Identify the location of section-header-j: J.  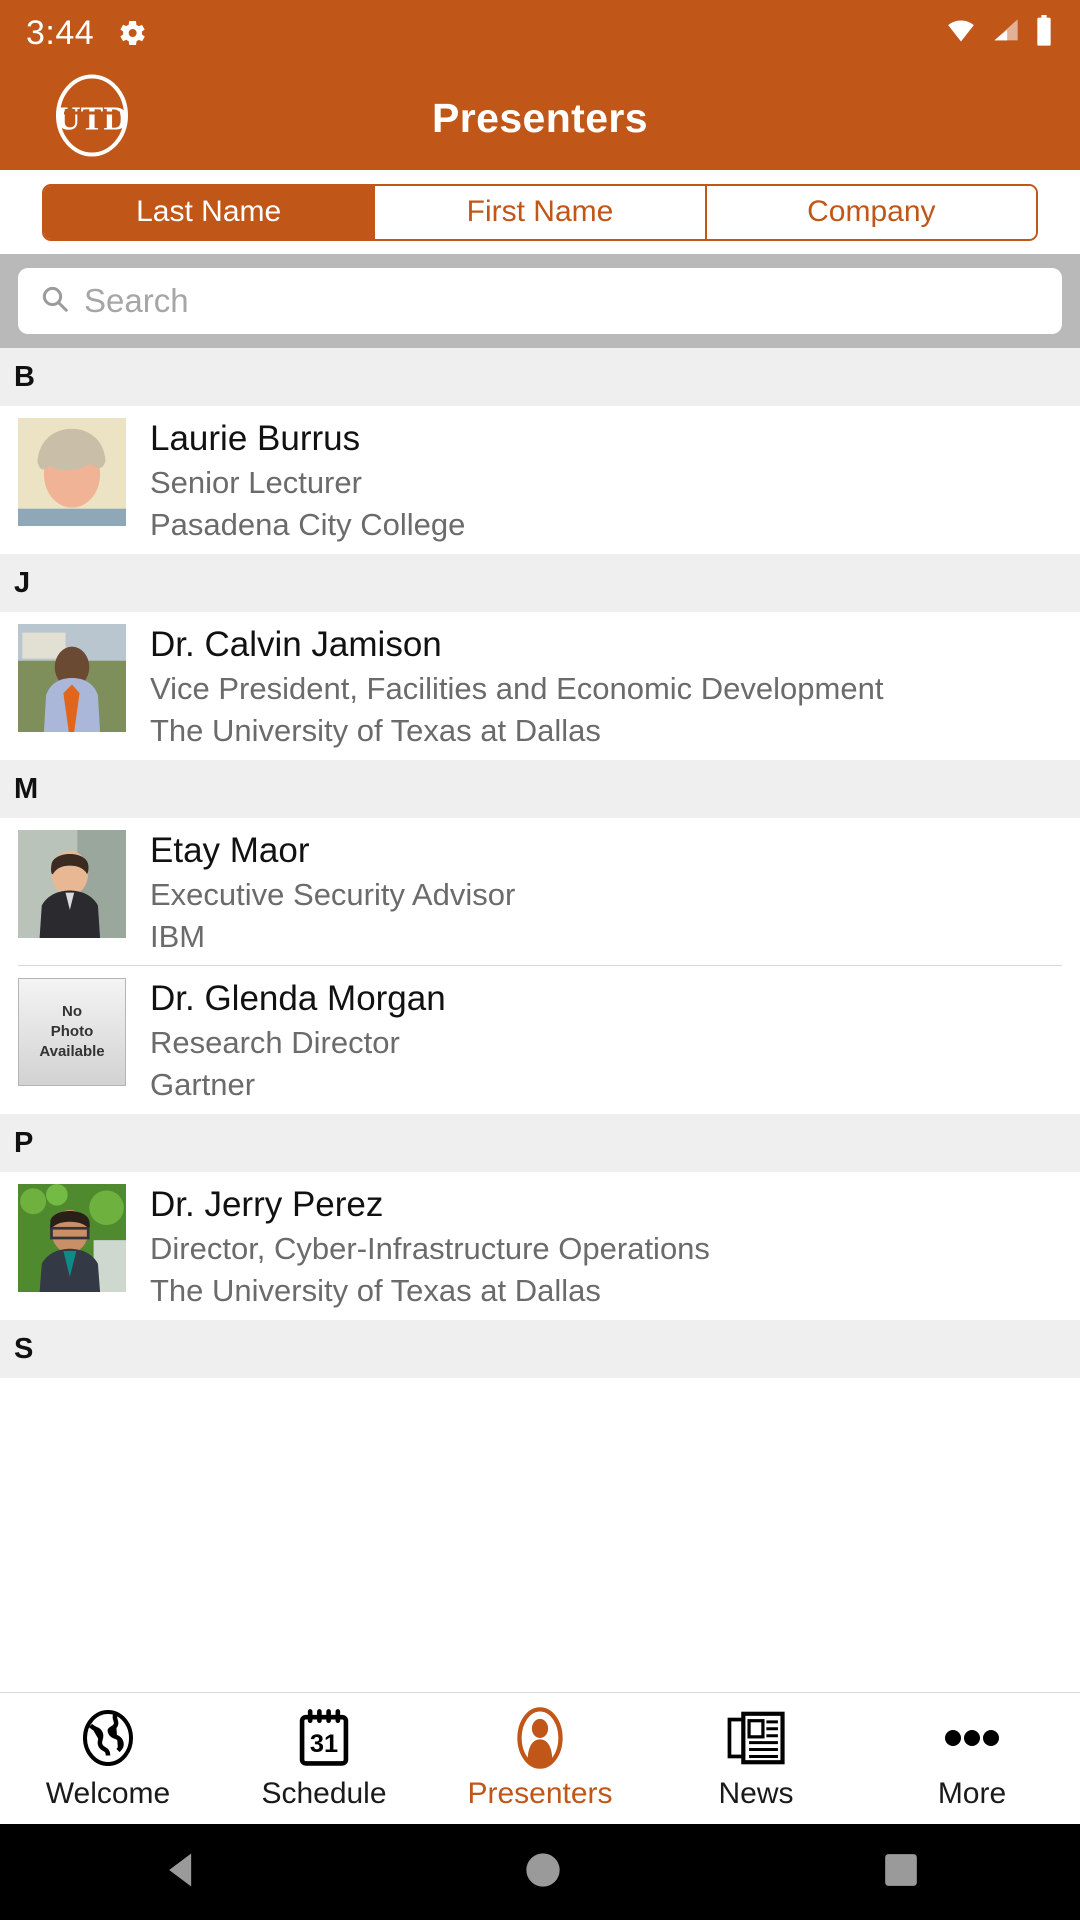
(540, 583).